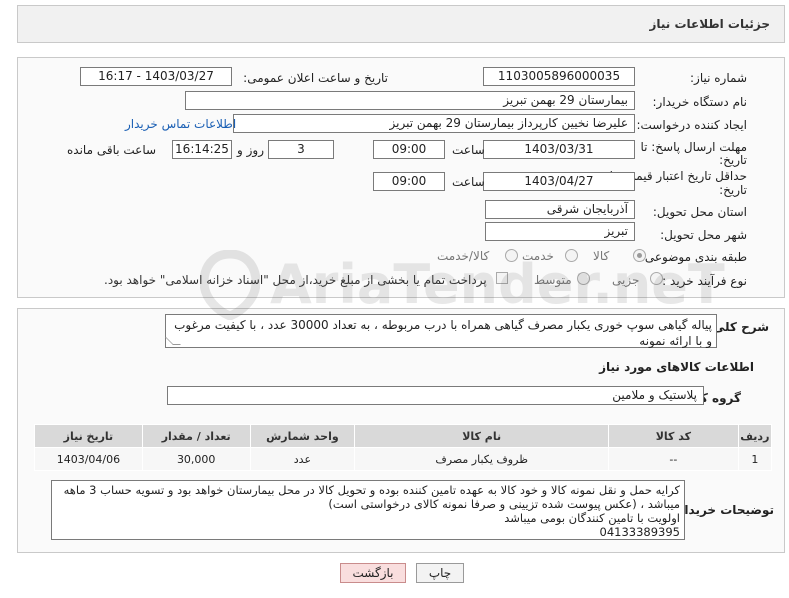 The height and width of the screenshot is (598, 789). Describe the element at coordinates (559, 76) in the screenshot. I see `need-number-field: 1103005896000035` at that location.